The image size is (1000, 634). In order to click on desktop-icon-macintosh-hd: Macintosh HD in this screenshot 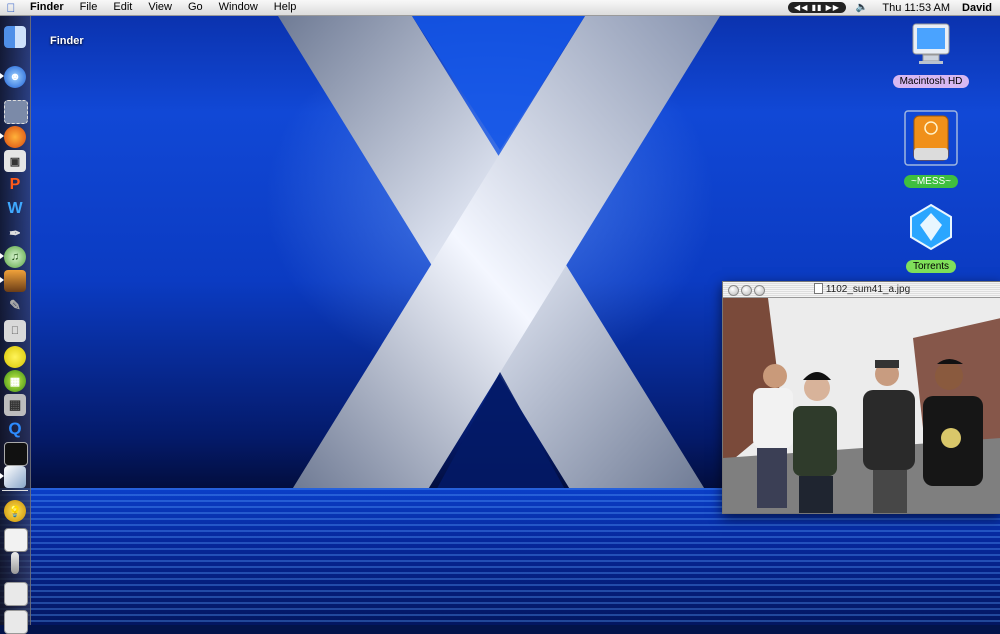, I will do `click(931, 55)`.